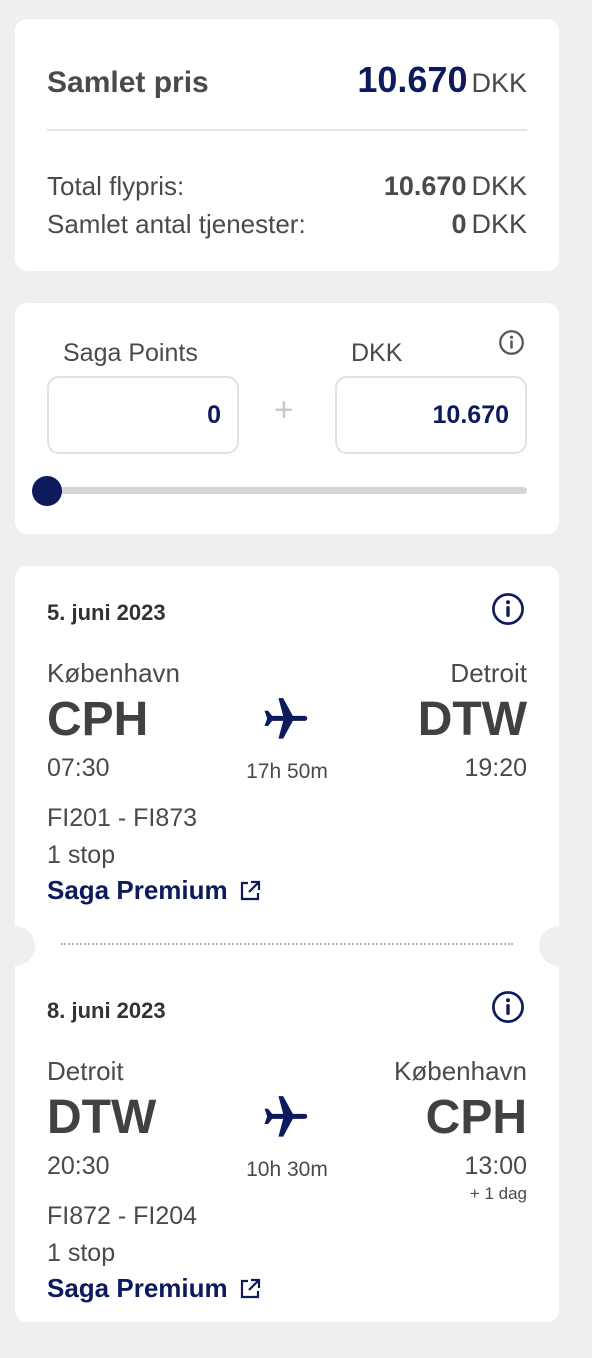 Image resolution: width=592 pixels, height=1358 pixels. What do you see at coordinates (143, 415) in the screenshot?
I see `saga-points-input` at bounding box center [143, 415].